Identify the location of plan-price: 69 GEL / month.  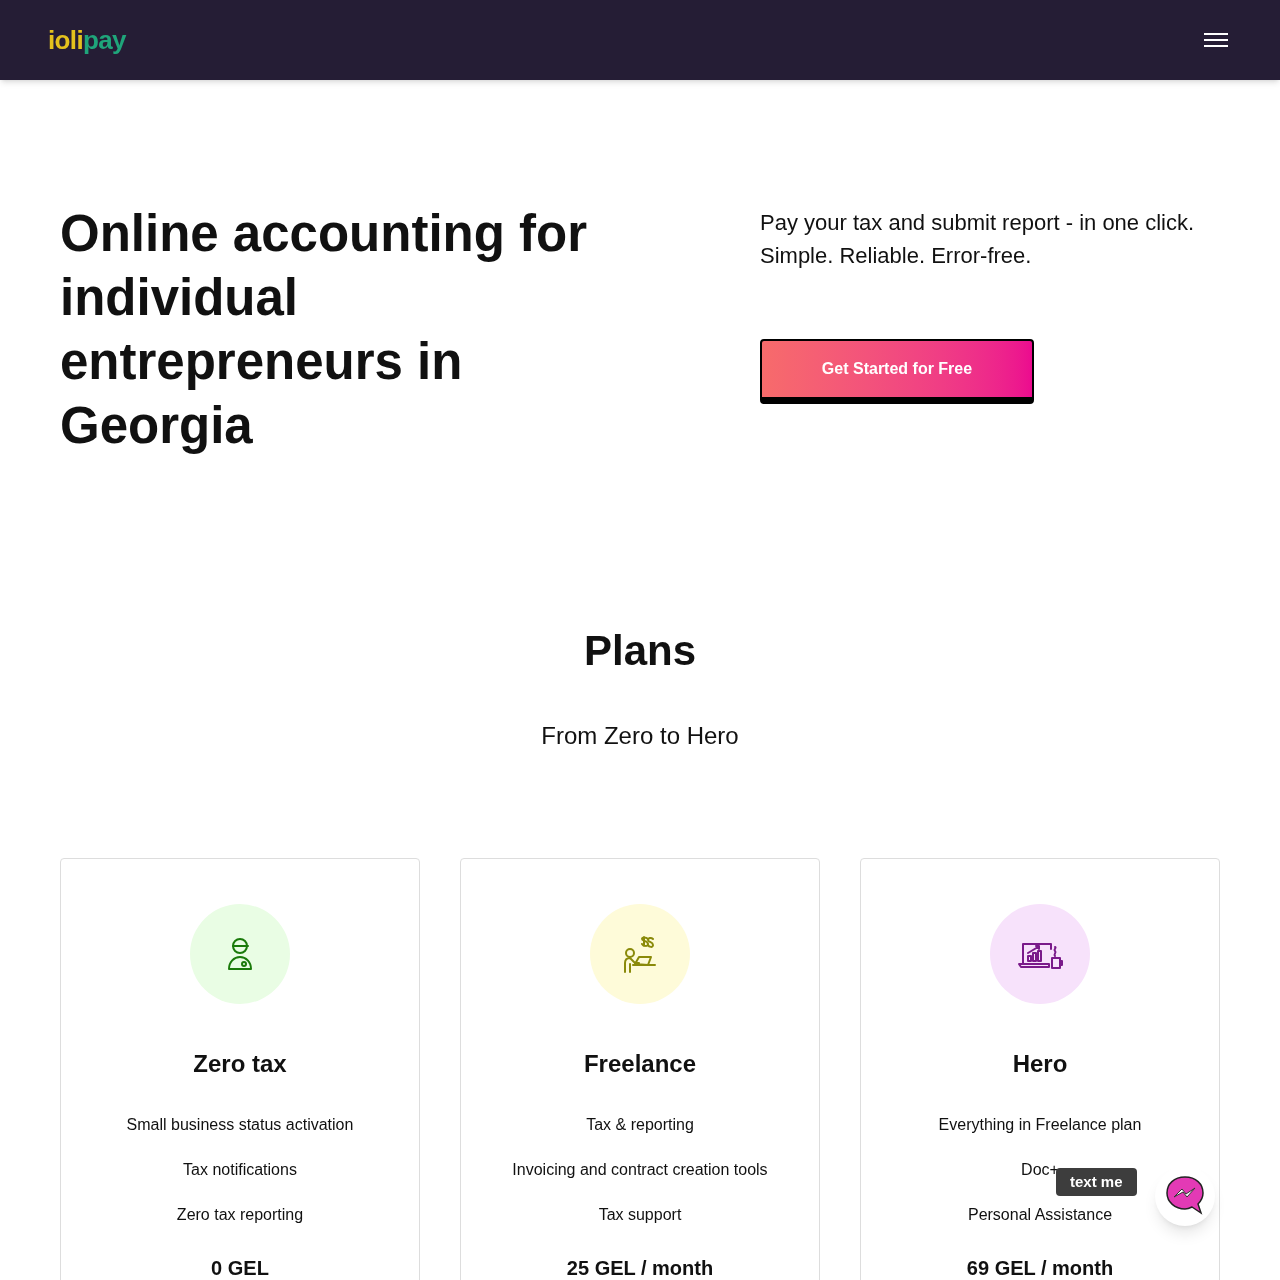
(1040, 1268).